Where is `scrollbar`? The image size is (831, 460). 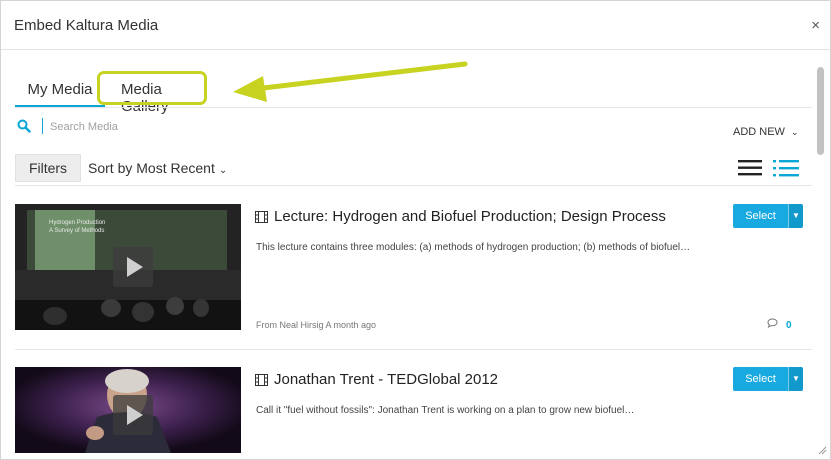 scrollbar is located at coordinates (821, 259).